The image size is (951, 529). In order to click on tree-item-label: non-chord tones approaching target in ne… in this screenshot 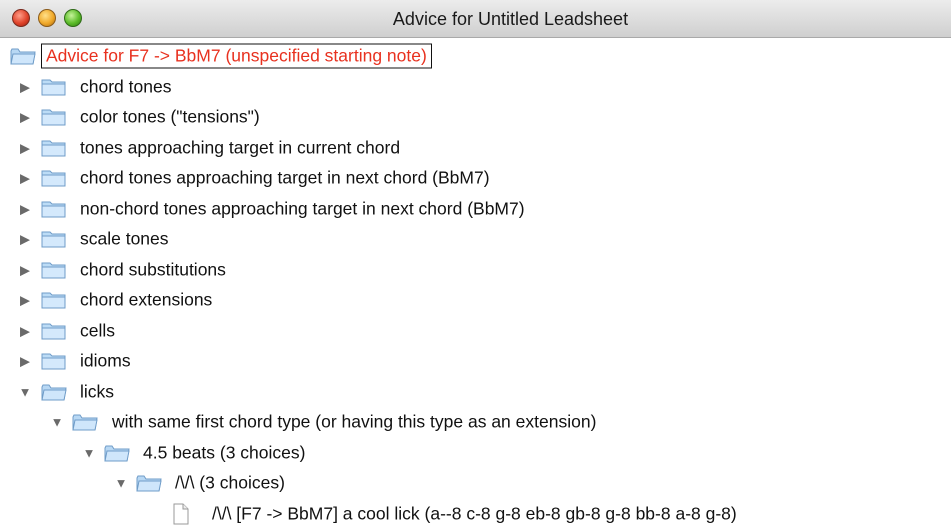, I will do `click(302, 208)`.